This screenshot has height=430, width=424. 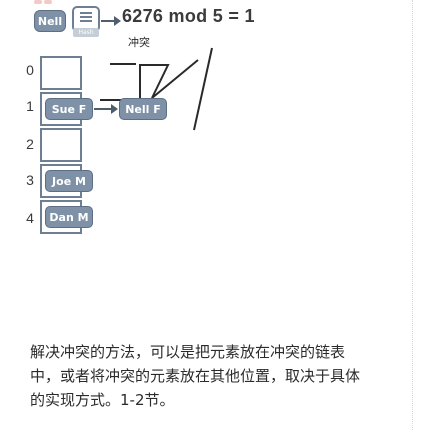 I want to click on annotation-strokes-icon, so click(x=156, y=89).